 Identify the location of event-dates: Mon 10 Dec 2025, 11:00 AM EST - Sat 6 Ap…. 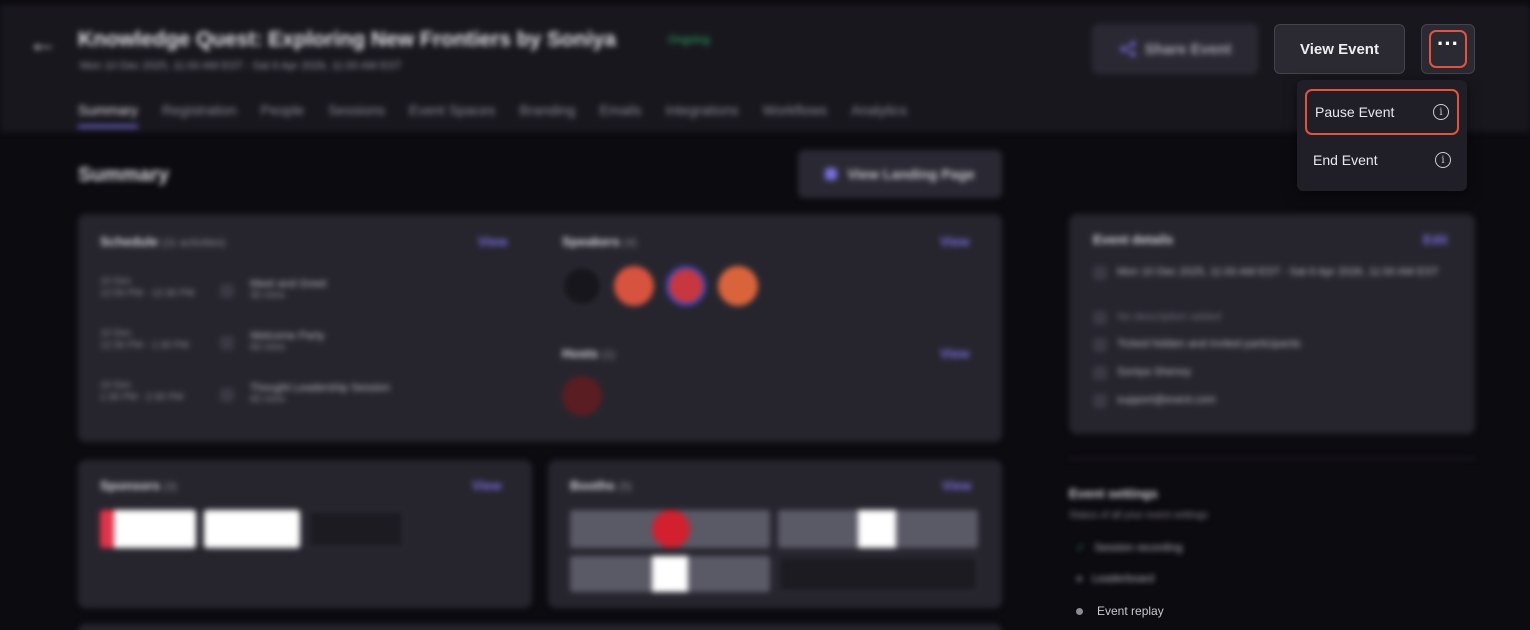
(241, 66).